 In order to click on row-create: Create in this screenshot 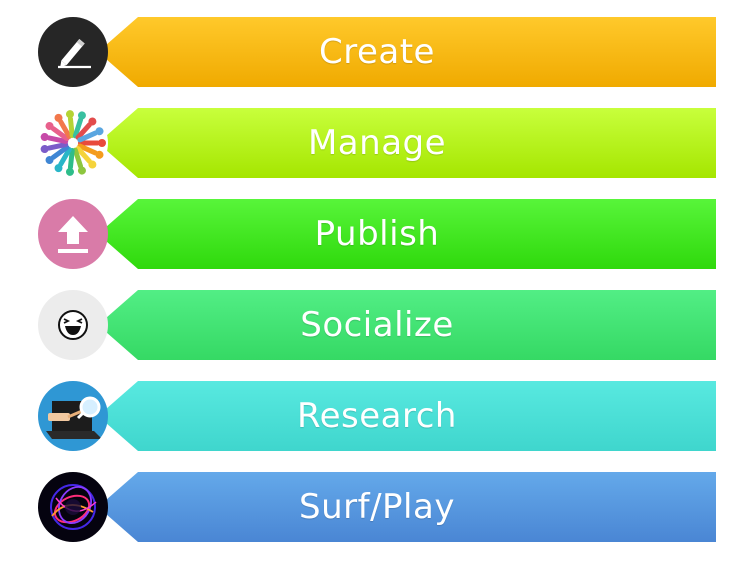, I will do `click(378, 53)`.